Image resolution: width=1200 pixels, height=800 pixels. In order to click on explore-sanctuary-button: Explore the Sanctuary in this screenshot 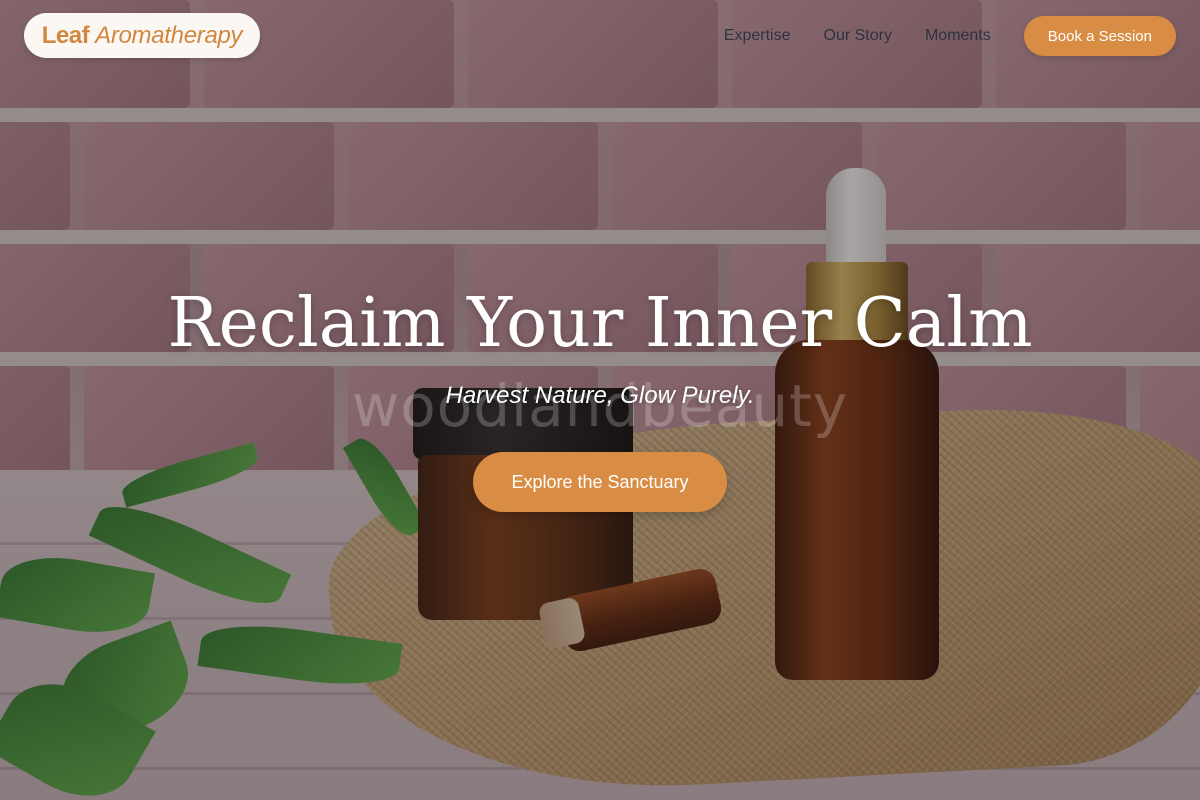, I will do `click(600, 482)`.